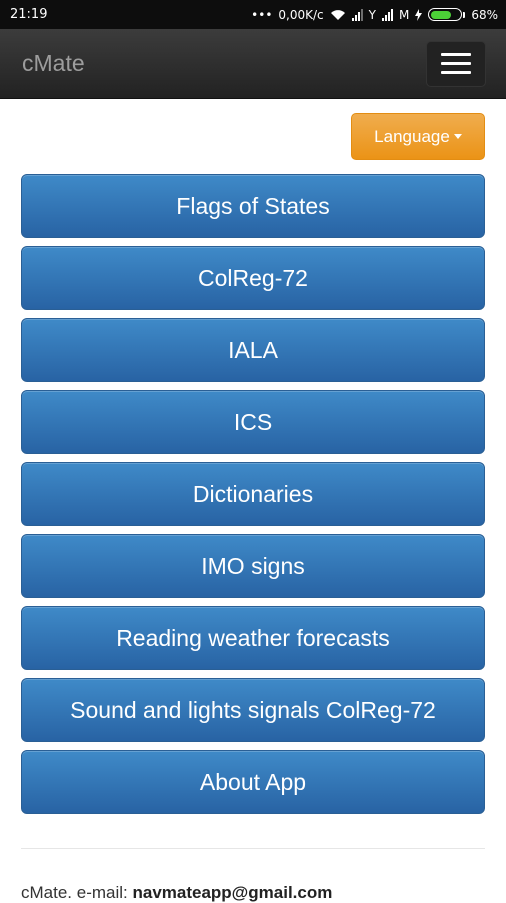 This screenshot has width=506, height=903. I want to click on menu-button-flags-of-states: Flags of States, so click(253, 206).